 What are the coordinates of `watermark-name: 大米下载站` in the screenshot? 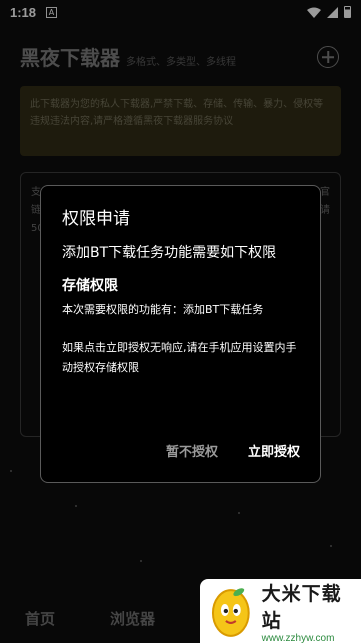 It's located at (301, 607).